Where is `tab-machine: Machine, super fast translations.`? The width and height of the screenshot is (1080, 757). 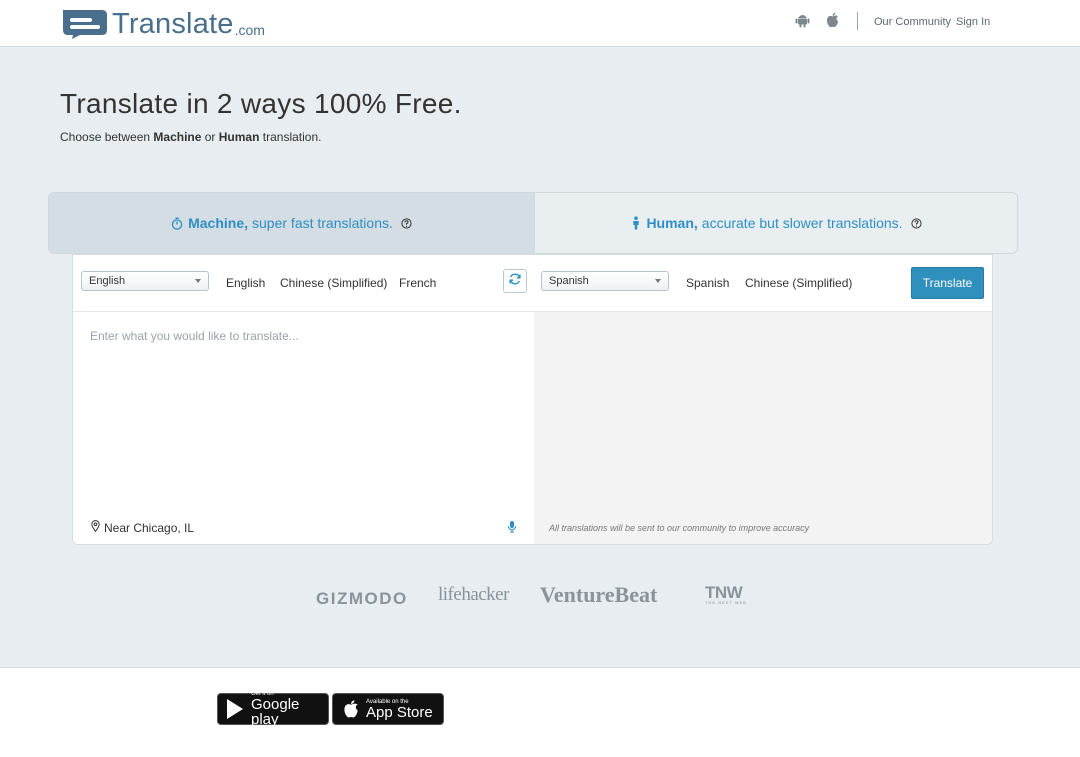
tab-machine: Machine, super fast translations. is located at coordinates (291, 223).